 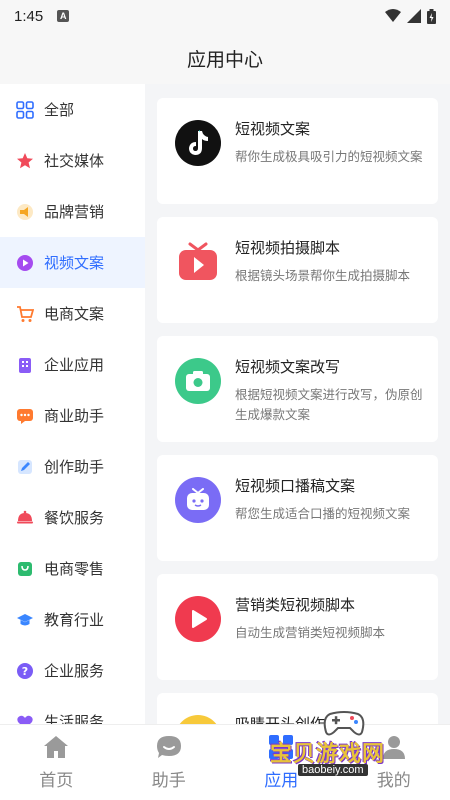 What do you see at coordinates (273, 129) in the screenshot?
I see `card-title: 短视频文案` at bounding box center [273, 129].